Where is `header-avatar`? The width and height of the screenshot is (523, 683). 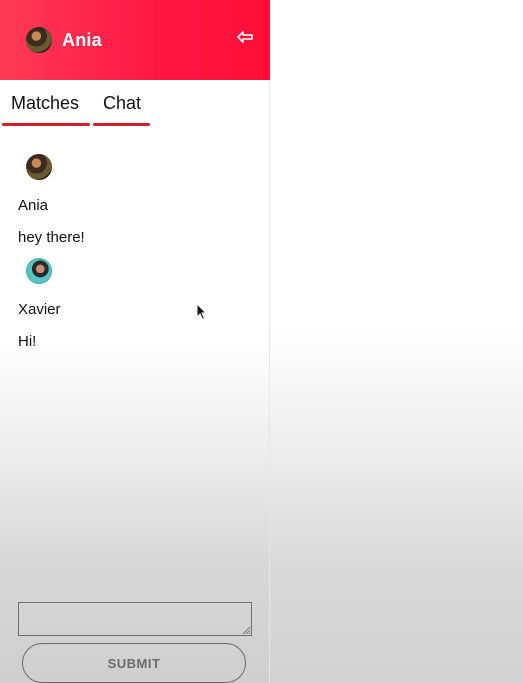 header-avatar is located at coordinates (39, 40).